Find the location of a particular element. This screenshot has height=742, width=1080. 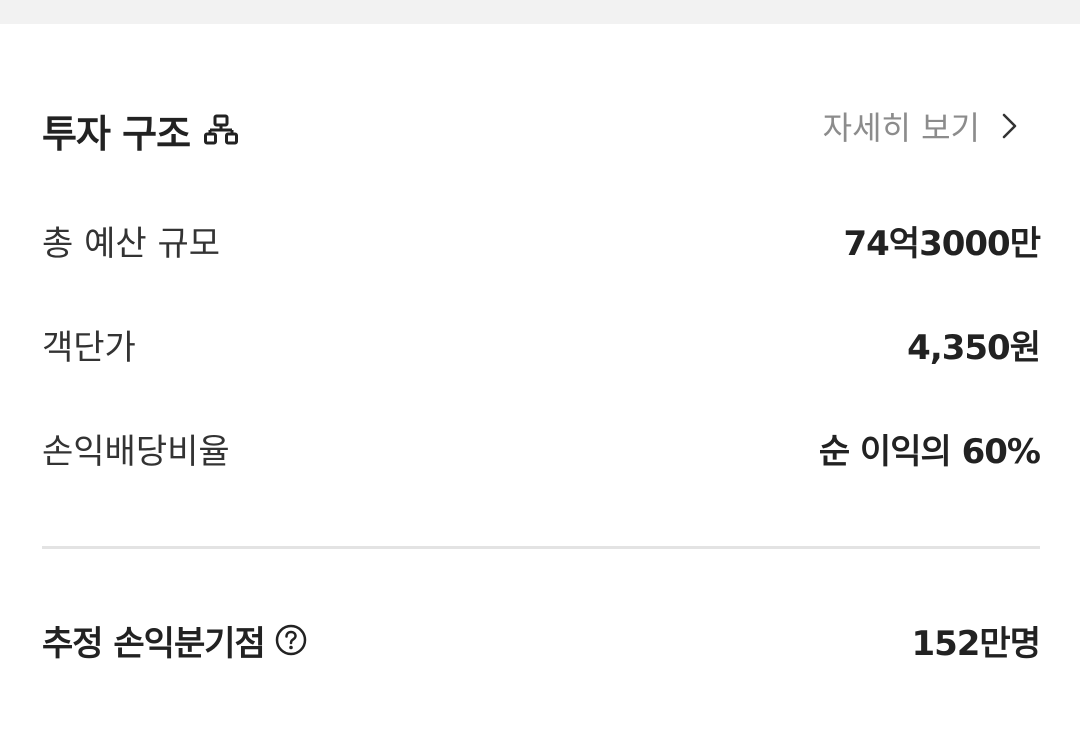

price-per-customer-row: 객단가 4,350원 is located at coordinates (541, 344).